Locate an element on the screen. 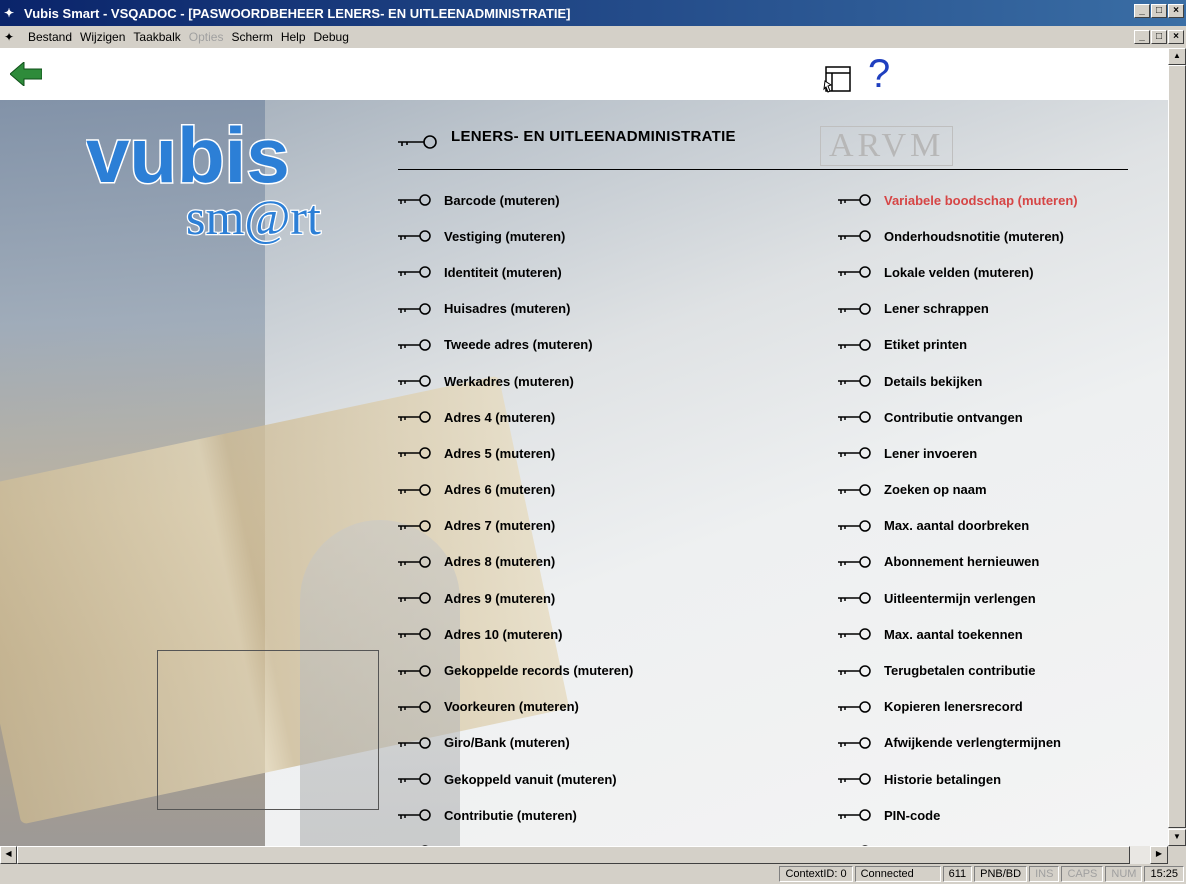  menu-option: Giro/Bank (muteren) is located at coordinates (515, 743).